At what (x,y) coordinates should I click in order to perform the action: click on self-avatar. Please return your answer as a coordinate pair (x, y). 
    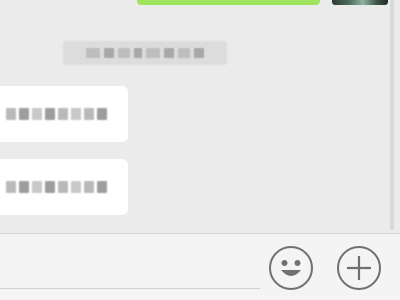
    Looking at the image, I should click on (360, 2).